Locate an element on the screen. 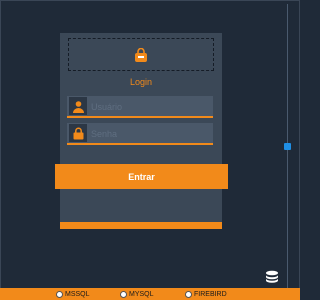 Image resolution: width=320 pixels, height=300 pixels. radio-firebird is located at coordinates (188, 294).